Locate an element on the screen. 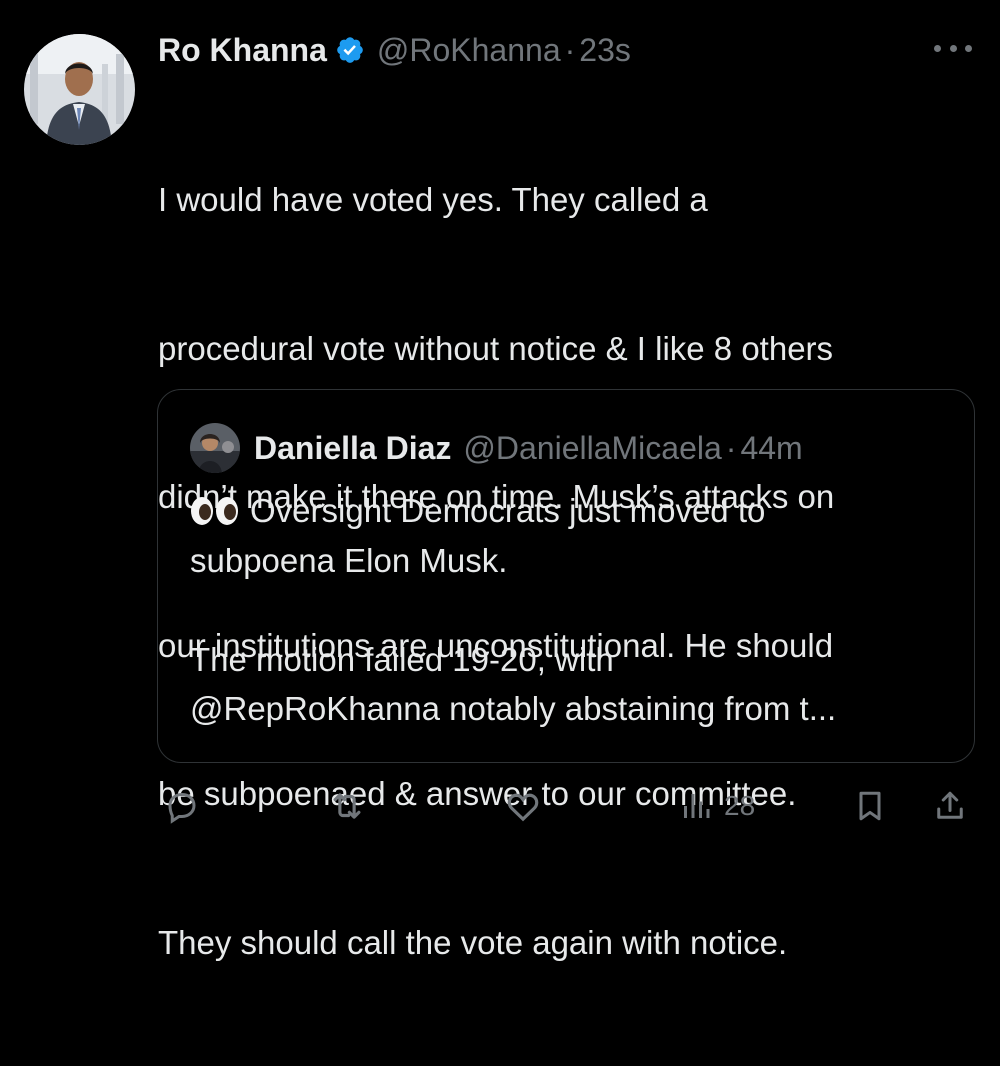  share-icon is located at coordinates (950, 805).